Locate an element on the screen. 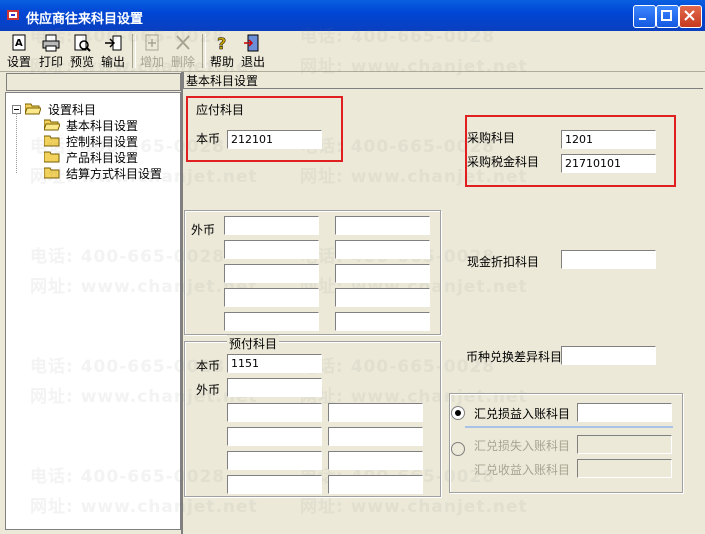 This screenshot has width=705, height=534. settings-button: A 设置 is located at coordinates (19, 51).